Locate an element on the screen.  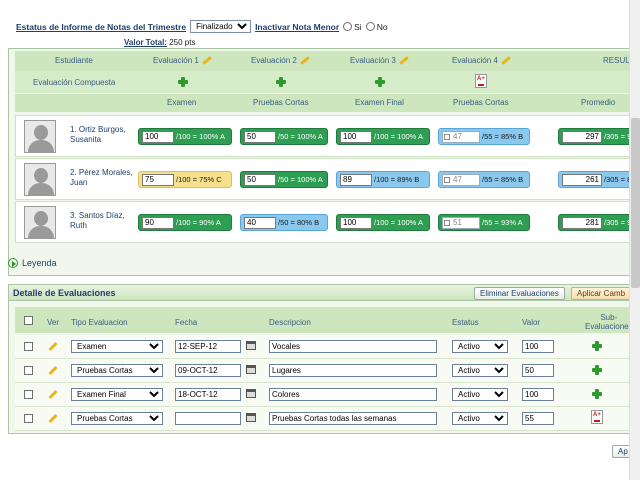
total-value: Valor Total: 250 pts is located at coordinates (160, 42).